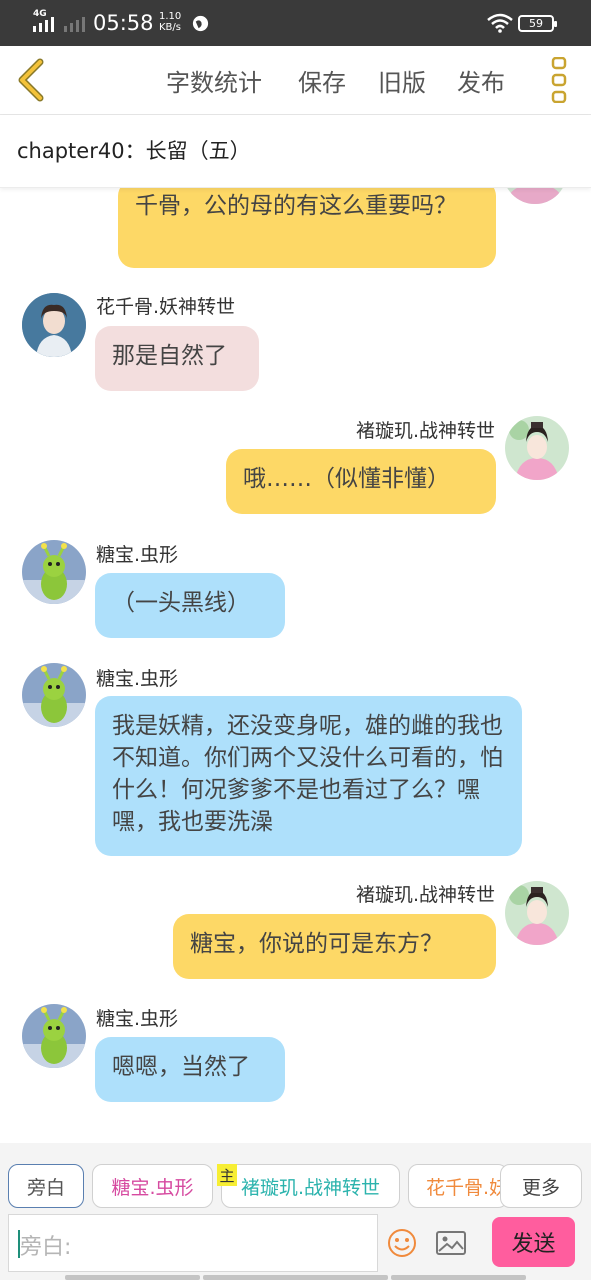 The image size is (591, 1280). What do you see at coordinates (166, 307) in the screenshot?
I see `sender-name: 花千骨.妖神转世` at bounding box center [166, 307].